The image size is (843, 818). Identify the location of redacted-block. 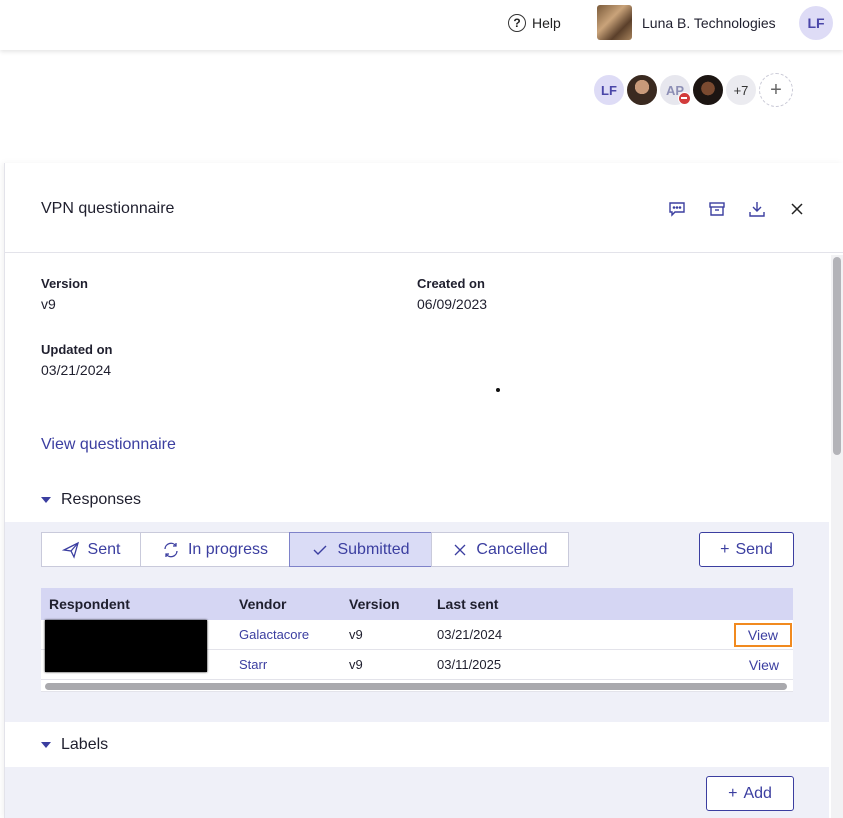
(126, 646).